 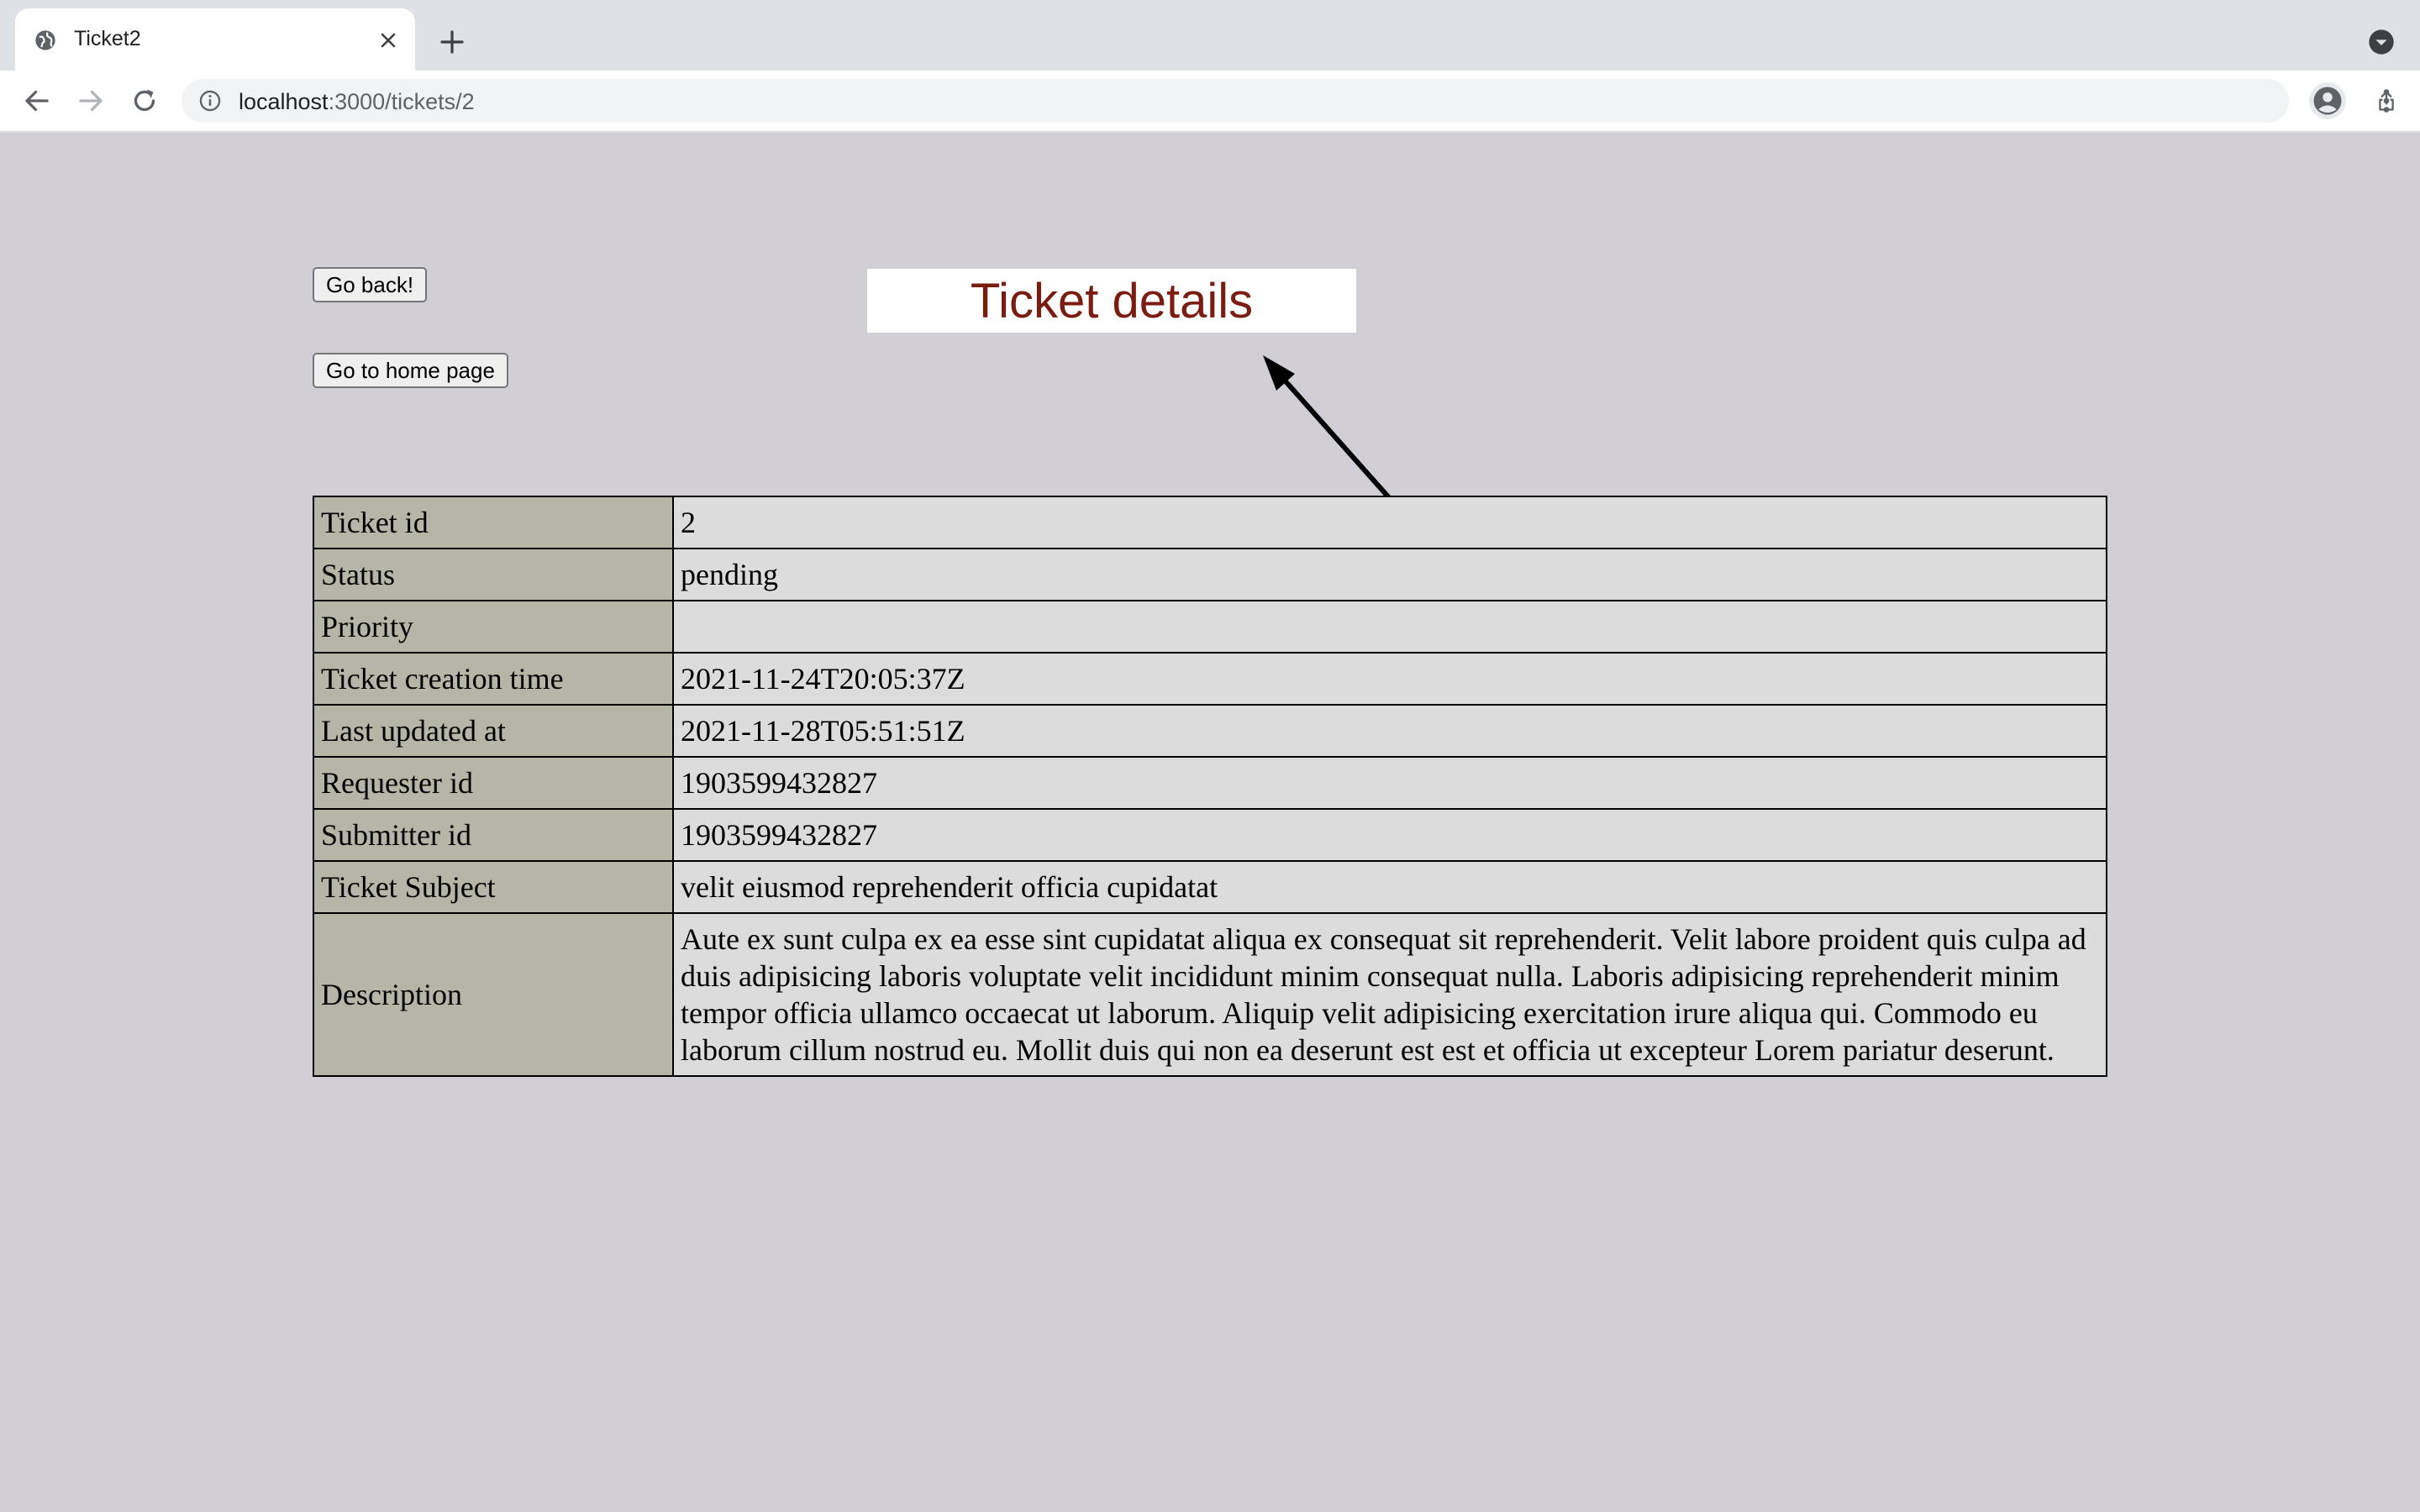 What do you see at coordinates (411, 370) in the screenshot?
I see `home-page-button: Go to home page` at bounding box center [411, 370].